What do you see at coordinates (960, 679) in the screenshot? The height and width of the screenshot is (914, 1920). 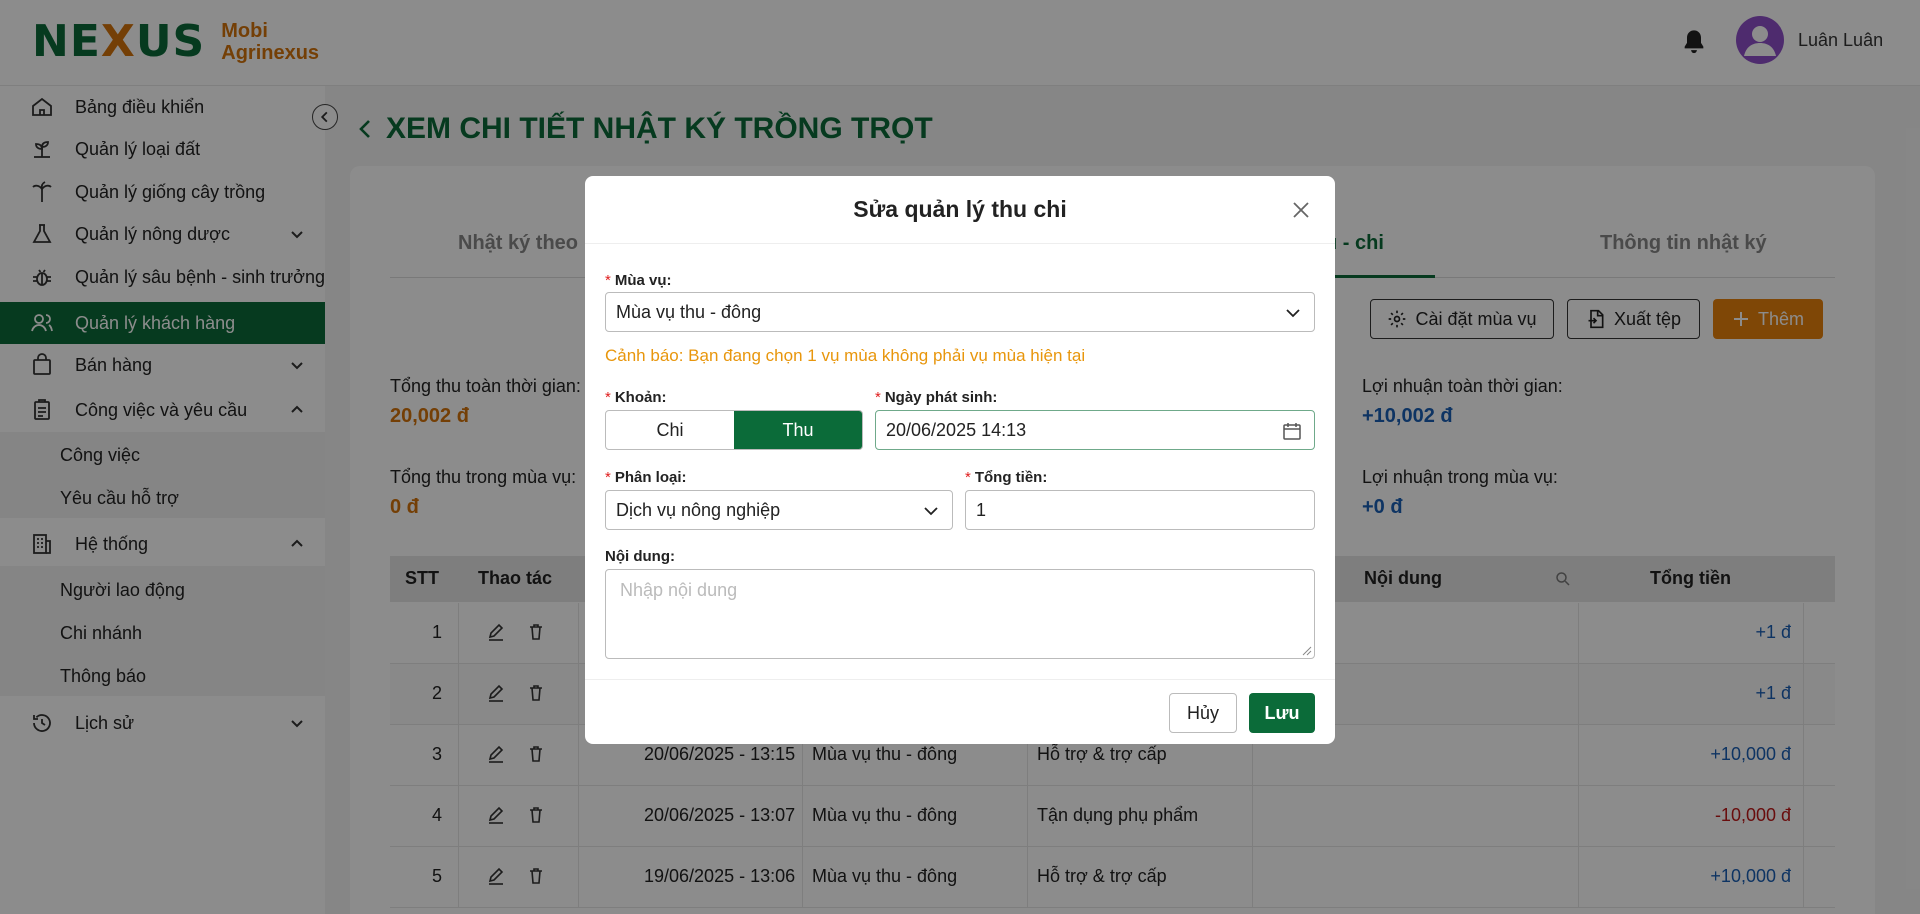 I see `modal-footer-divider` at bounding box center [960, 679].